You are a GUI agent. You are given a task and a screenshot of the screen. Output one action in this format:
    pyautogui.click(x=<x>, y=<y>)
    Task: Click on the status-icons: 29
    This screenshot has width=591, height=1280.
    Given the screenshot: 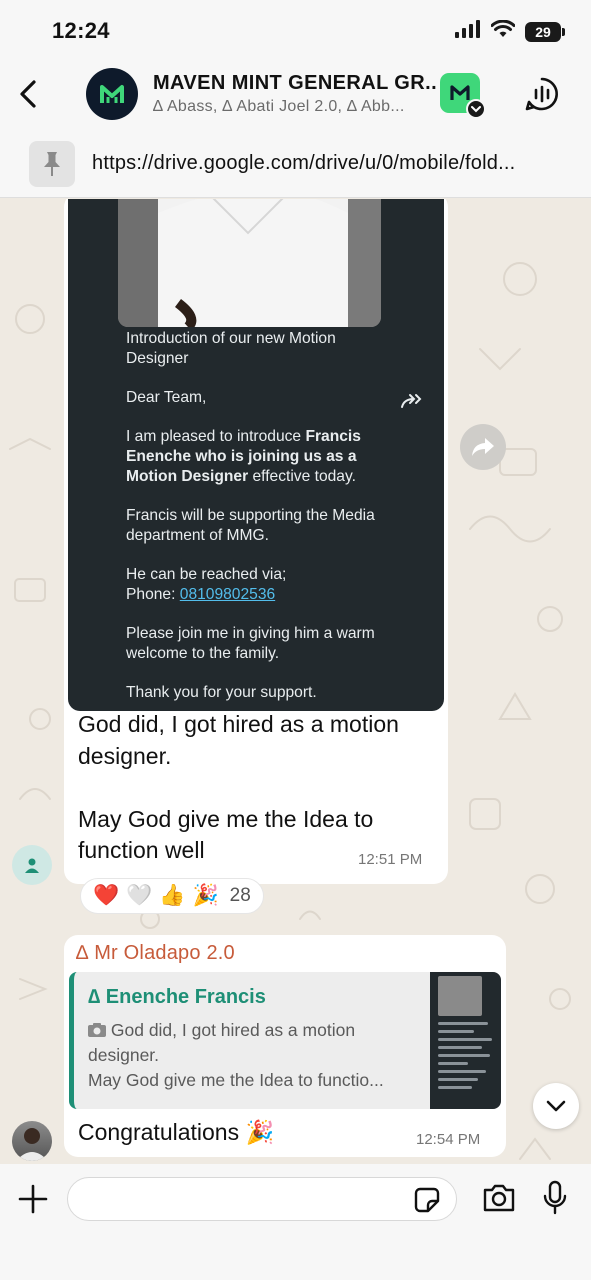 What is the action you would take?
    pyautogui.click(x=510, y=31)
    